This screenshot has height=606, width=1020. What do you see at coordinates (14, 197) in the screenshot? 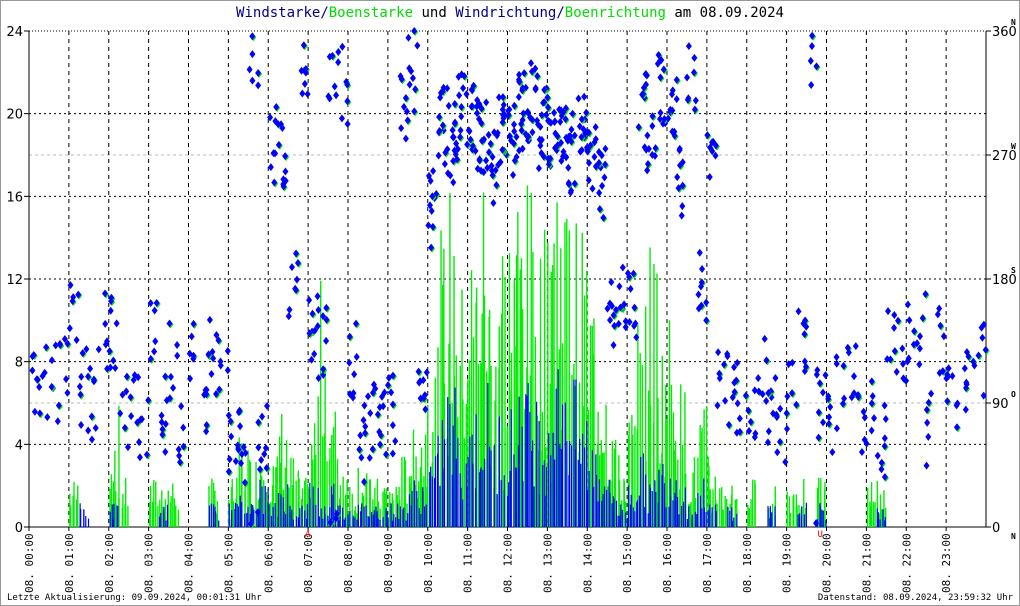
I see `left-tick-label: 16` at bounding box center [14, 197].